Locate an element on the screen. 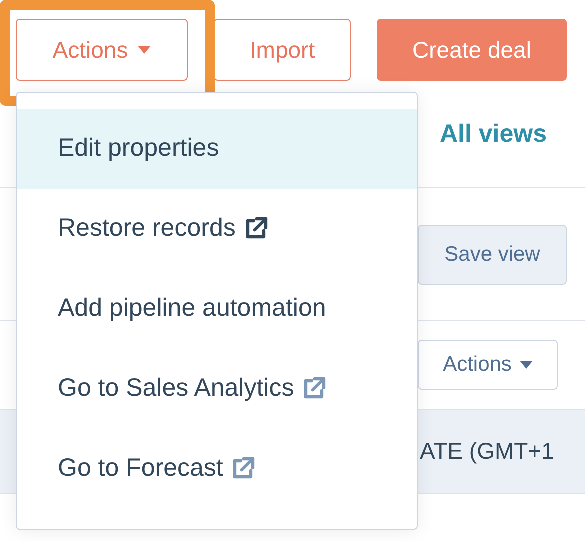 This screenshot has width=585, height=541. menu-item: Restore records is located at coordinates (217, 229).